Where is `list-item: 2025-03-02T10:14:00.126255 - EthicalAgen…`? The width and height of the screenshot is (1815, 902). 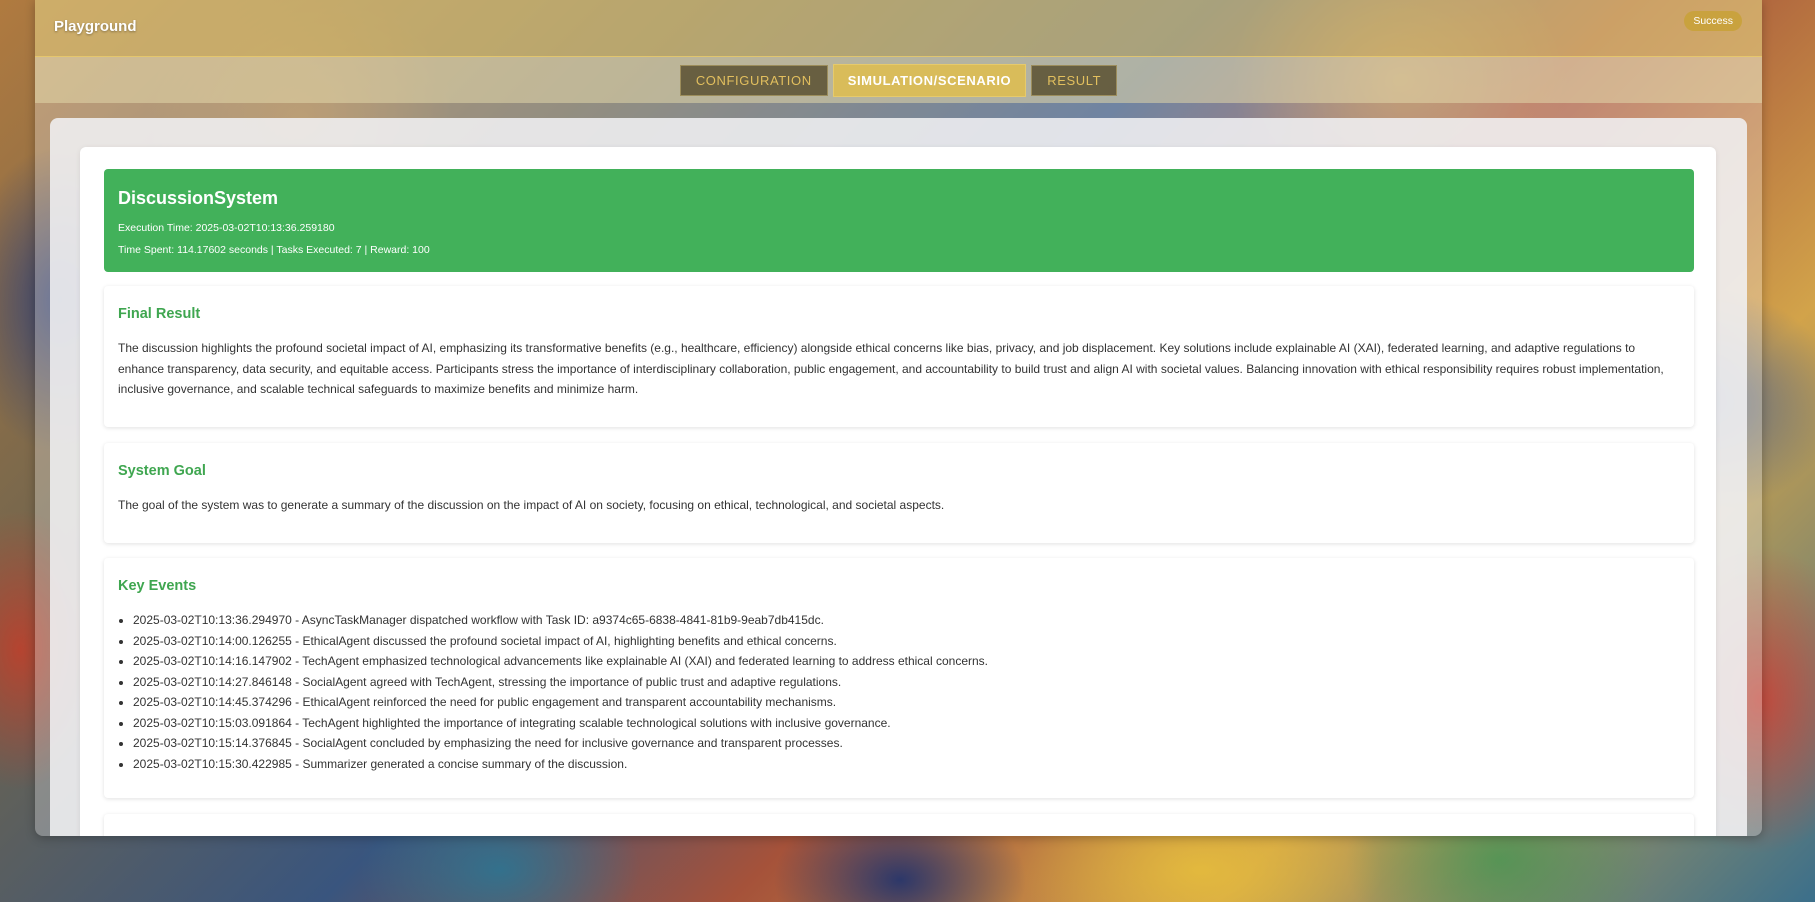 list-item: 2025-03-02T10:14:00.126255 - EthicalAgen… is located at coordinates (906, 641).